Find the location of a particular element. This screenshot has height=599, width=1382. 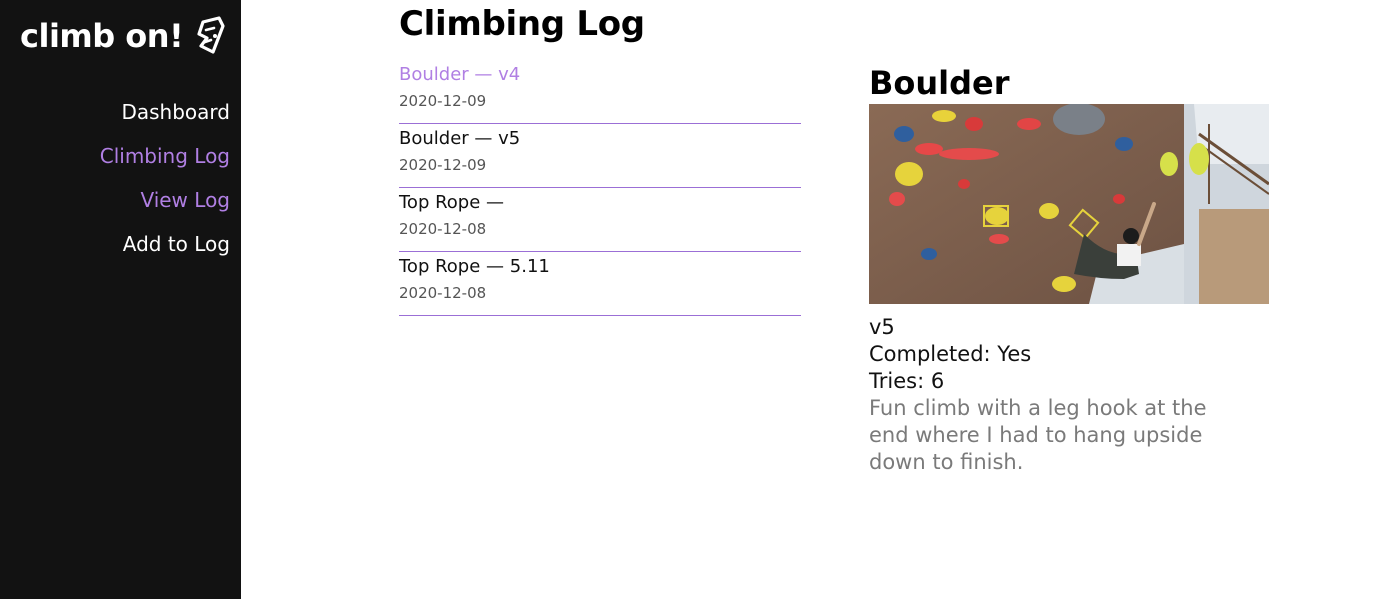

climb-grade: v5 is located at coordinates (509, 138).